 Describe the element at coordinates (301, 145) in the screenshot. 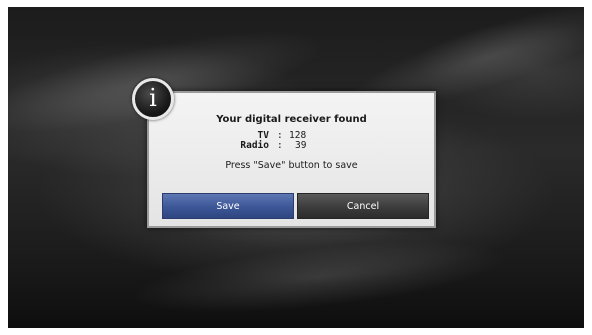

I see `radio-count-value: 39` at that location.